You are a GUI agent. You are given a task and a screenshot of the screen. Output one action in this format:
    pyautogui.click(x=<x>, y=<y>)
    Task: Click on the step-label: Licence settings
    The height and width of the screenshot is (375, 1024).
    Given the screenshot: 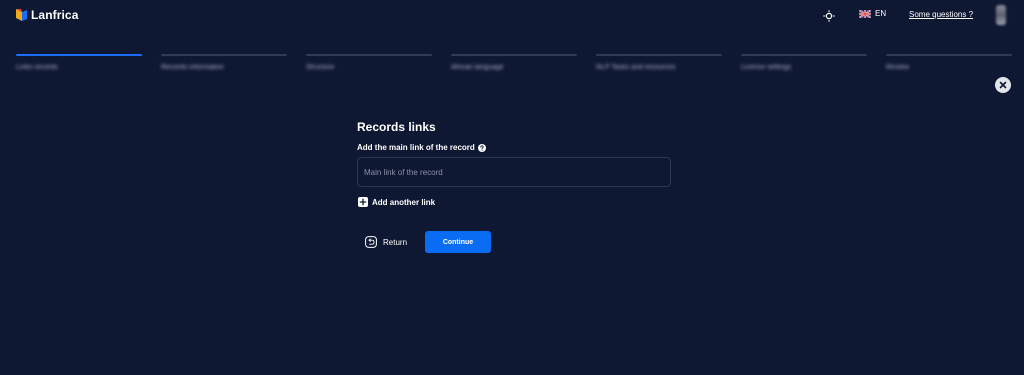 What is the action you would take?
    pyautogui.click(x=766, y=67)
    